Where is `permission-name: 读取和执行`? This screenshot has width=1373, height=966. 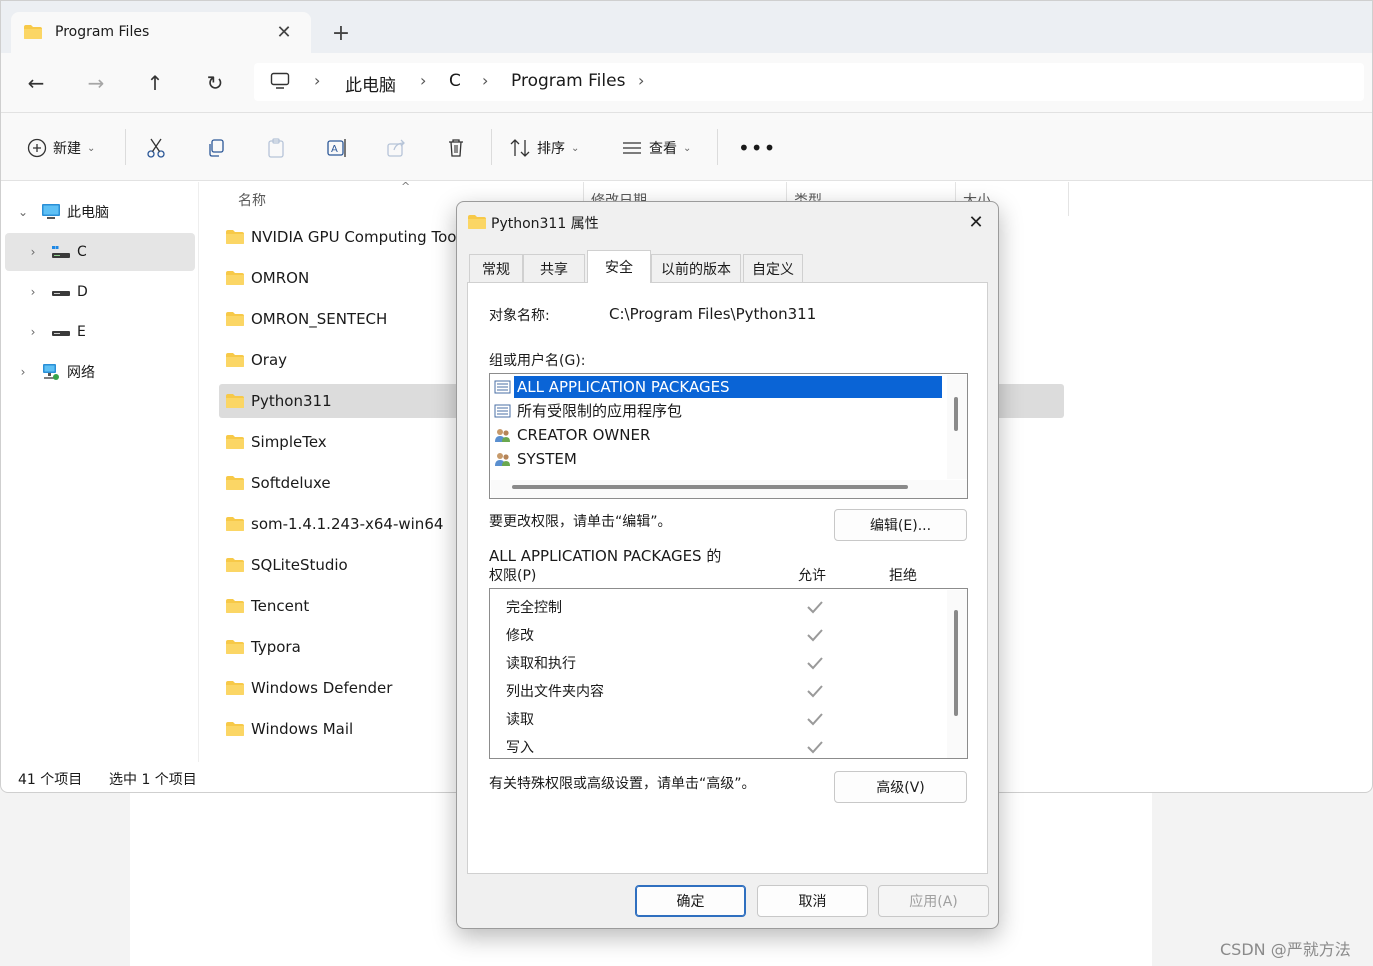
permission-name: 读取和执行 is located at coordinates (541, 664).